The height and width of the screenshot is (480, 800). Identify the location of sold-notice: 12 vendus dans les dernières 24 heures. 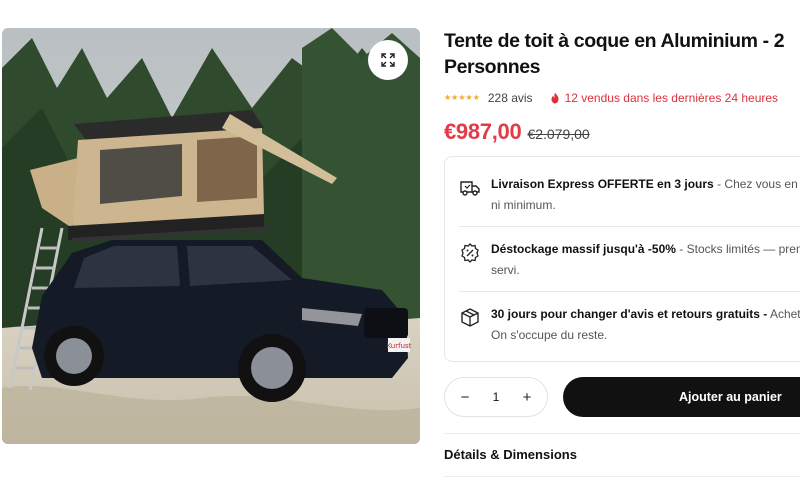
(671, 98).